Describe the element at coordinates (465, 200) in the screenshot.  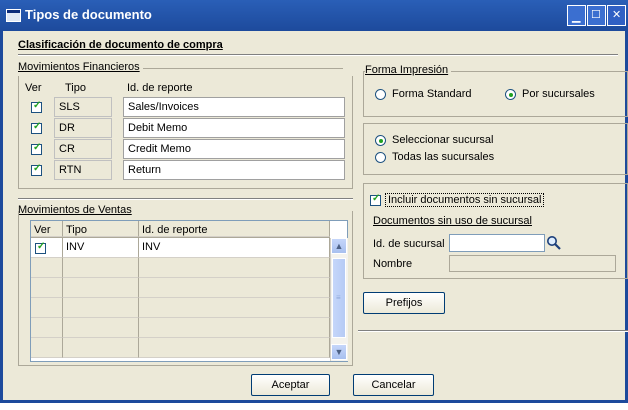
I see `incluir-documentos-label: Incluir documentos sin sucursal` at that location.